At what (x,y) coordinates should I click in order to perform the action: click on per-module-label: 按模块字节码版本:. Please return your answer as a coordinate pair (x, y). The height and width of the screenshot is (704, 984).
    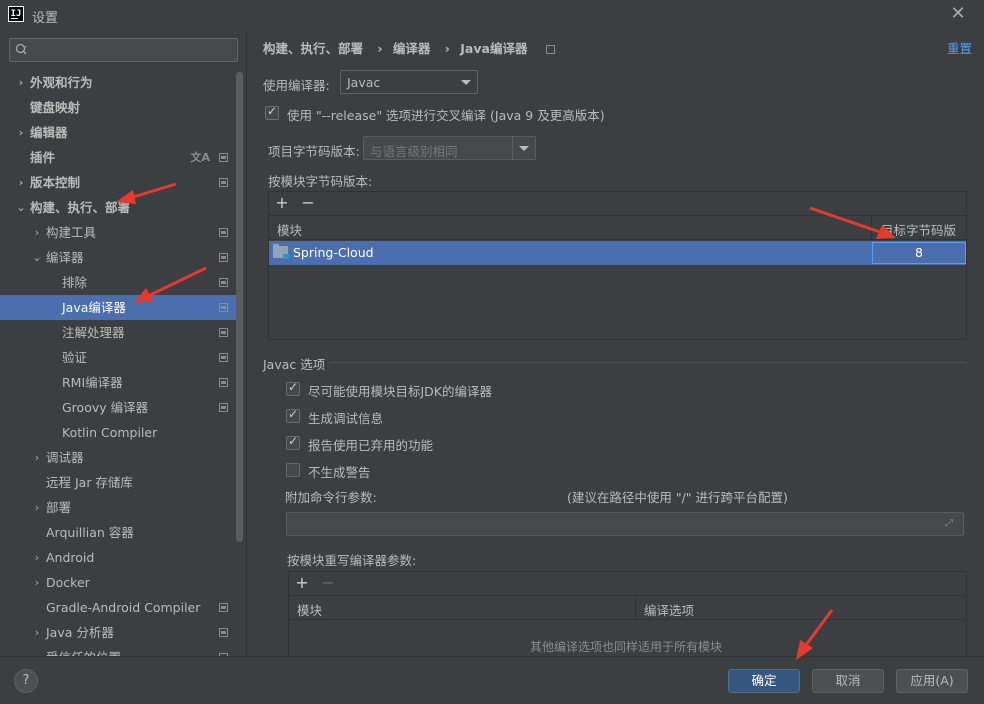
    Looking at the image, I should click on (320, 181).